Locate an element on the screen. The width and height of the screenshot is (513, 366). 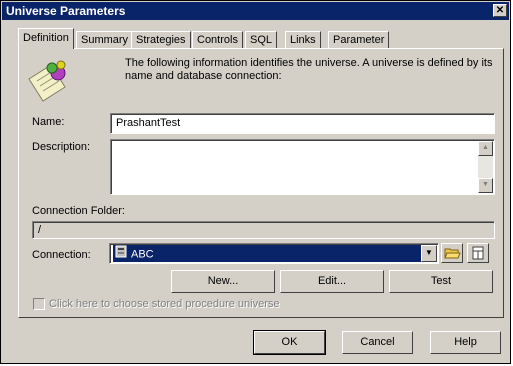
properties-button is located at coordinates (478, 253).